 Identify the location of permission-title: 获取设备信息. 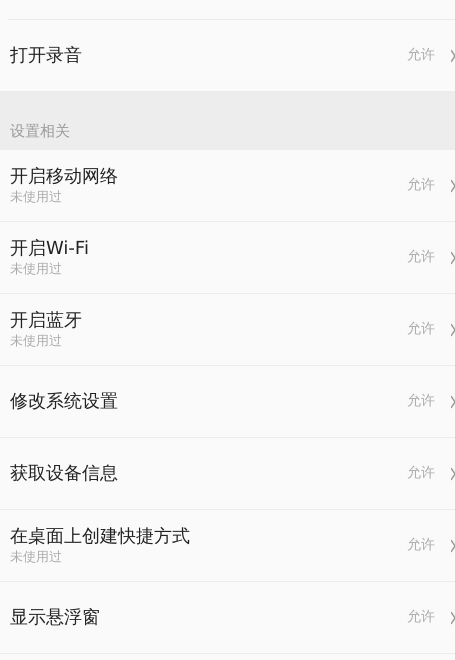
(64, 474).